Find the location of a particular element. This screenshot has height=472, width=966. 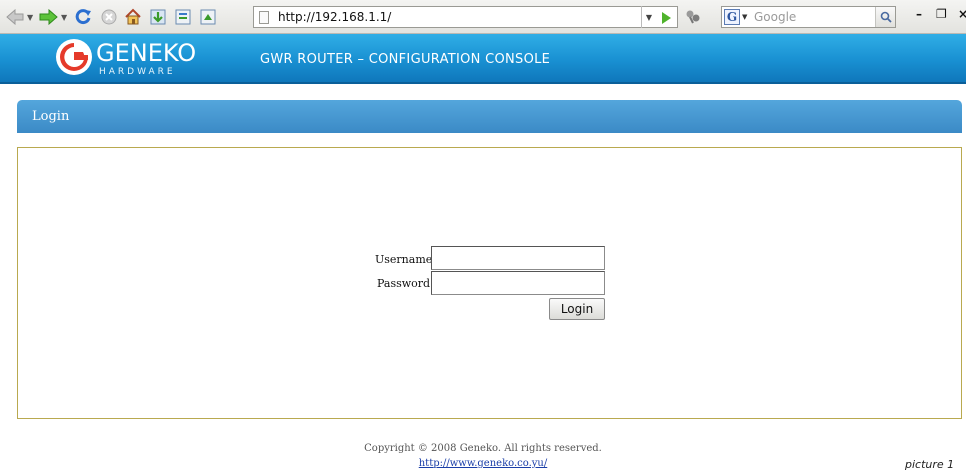

search-engine-dropdown: ▼ is located at coordinates (744, 17).